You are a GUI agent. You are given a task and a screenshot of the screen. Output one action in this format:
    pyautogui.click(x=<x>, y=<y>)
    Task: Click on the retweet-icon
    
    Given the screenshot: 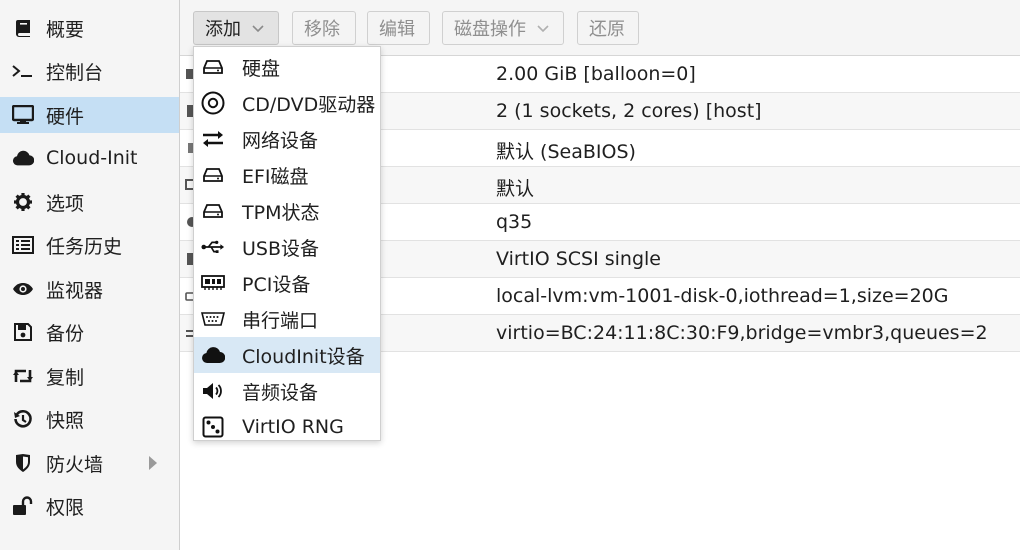 What is the action you would take?
    pyautogui.click(x=23, y=376)
    